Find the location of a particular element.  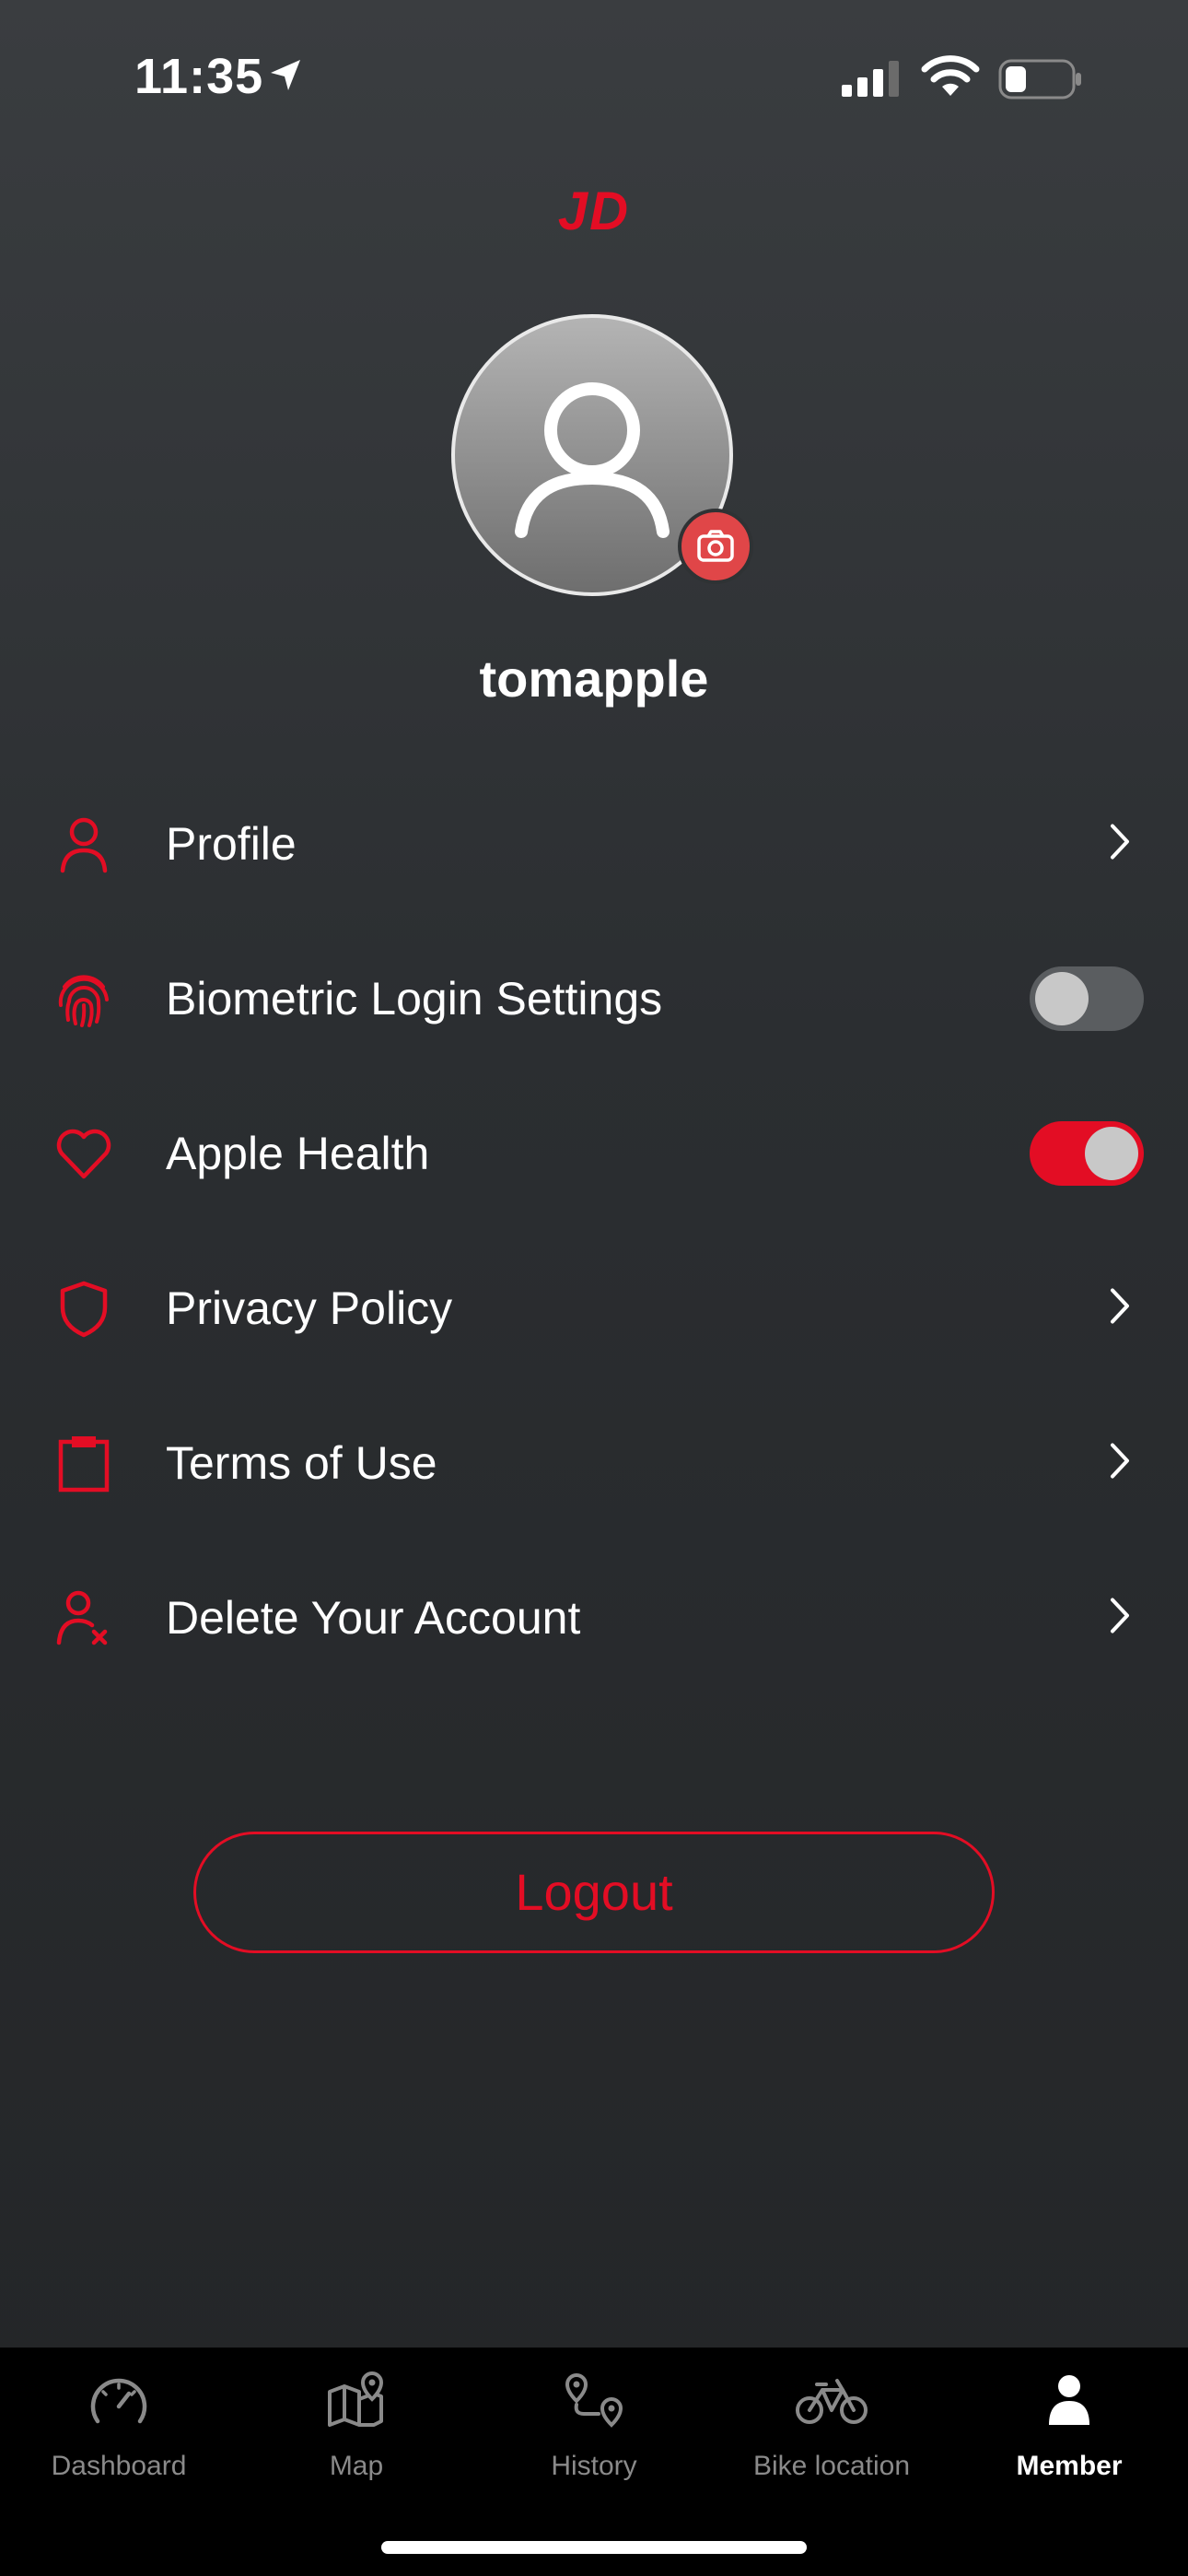

heart-icon is located at coordinates (83, 1153).